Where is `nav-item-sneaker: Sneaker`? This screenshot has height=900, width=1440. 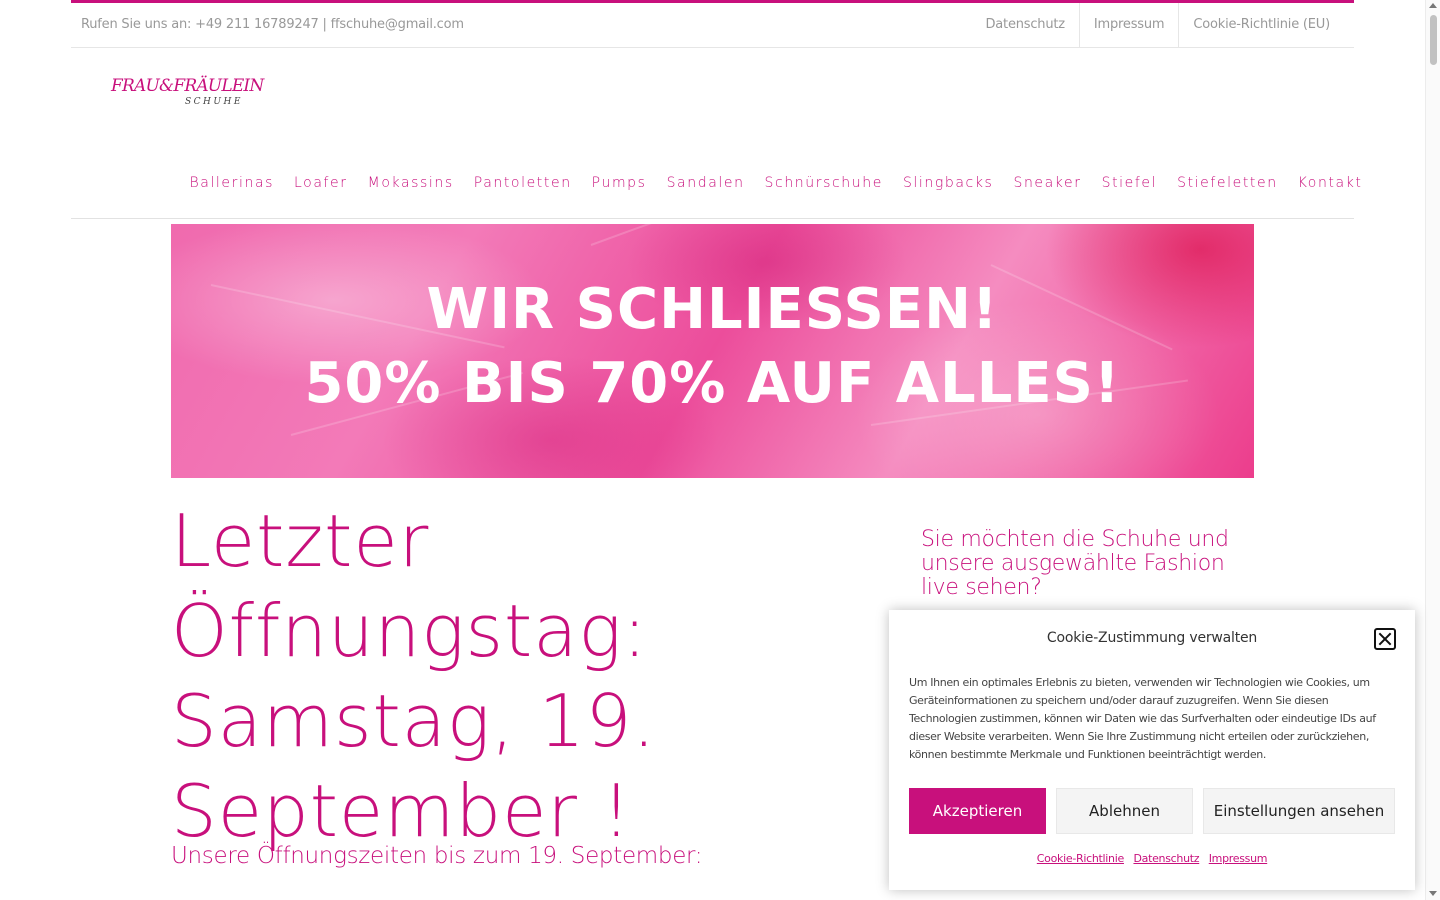 nav-item-sneaker: Sneaker is located at coordinates (1047, 186).